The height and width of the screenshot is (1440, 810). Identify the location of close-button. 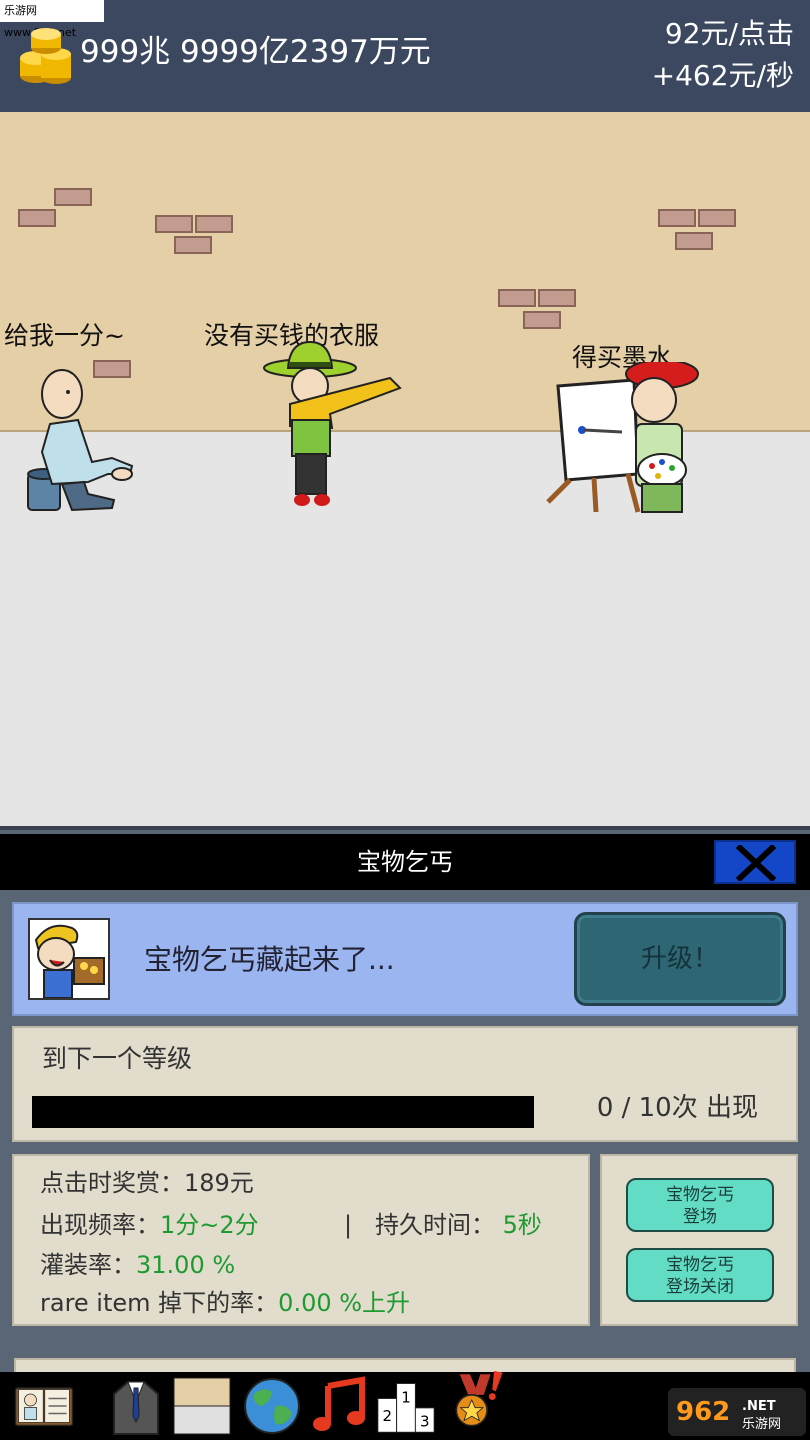
(755, 862).